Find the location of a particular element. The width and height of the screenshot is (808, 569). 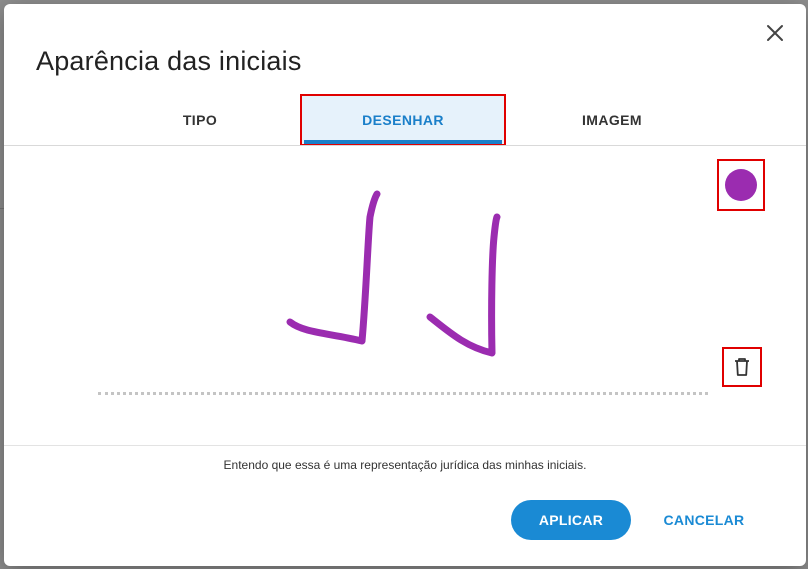

dialog-title: Aparência das iniciais is located at coordinates (169, 61).